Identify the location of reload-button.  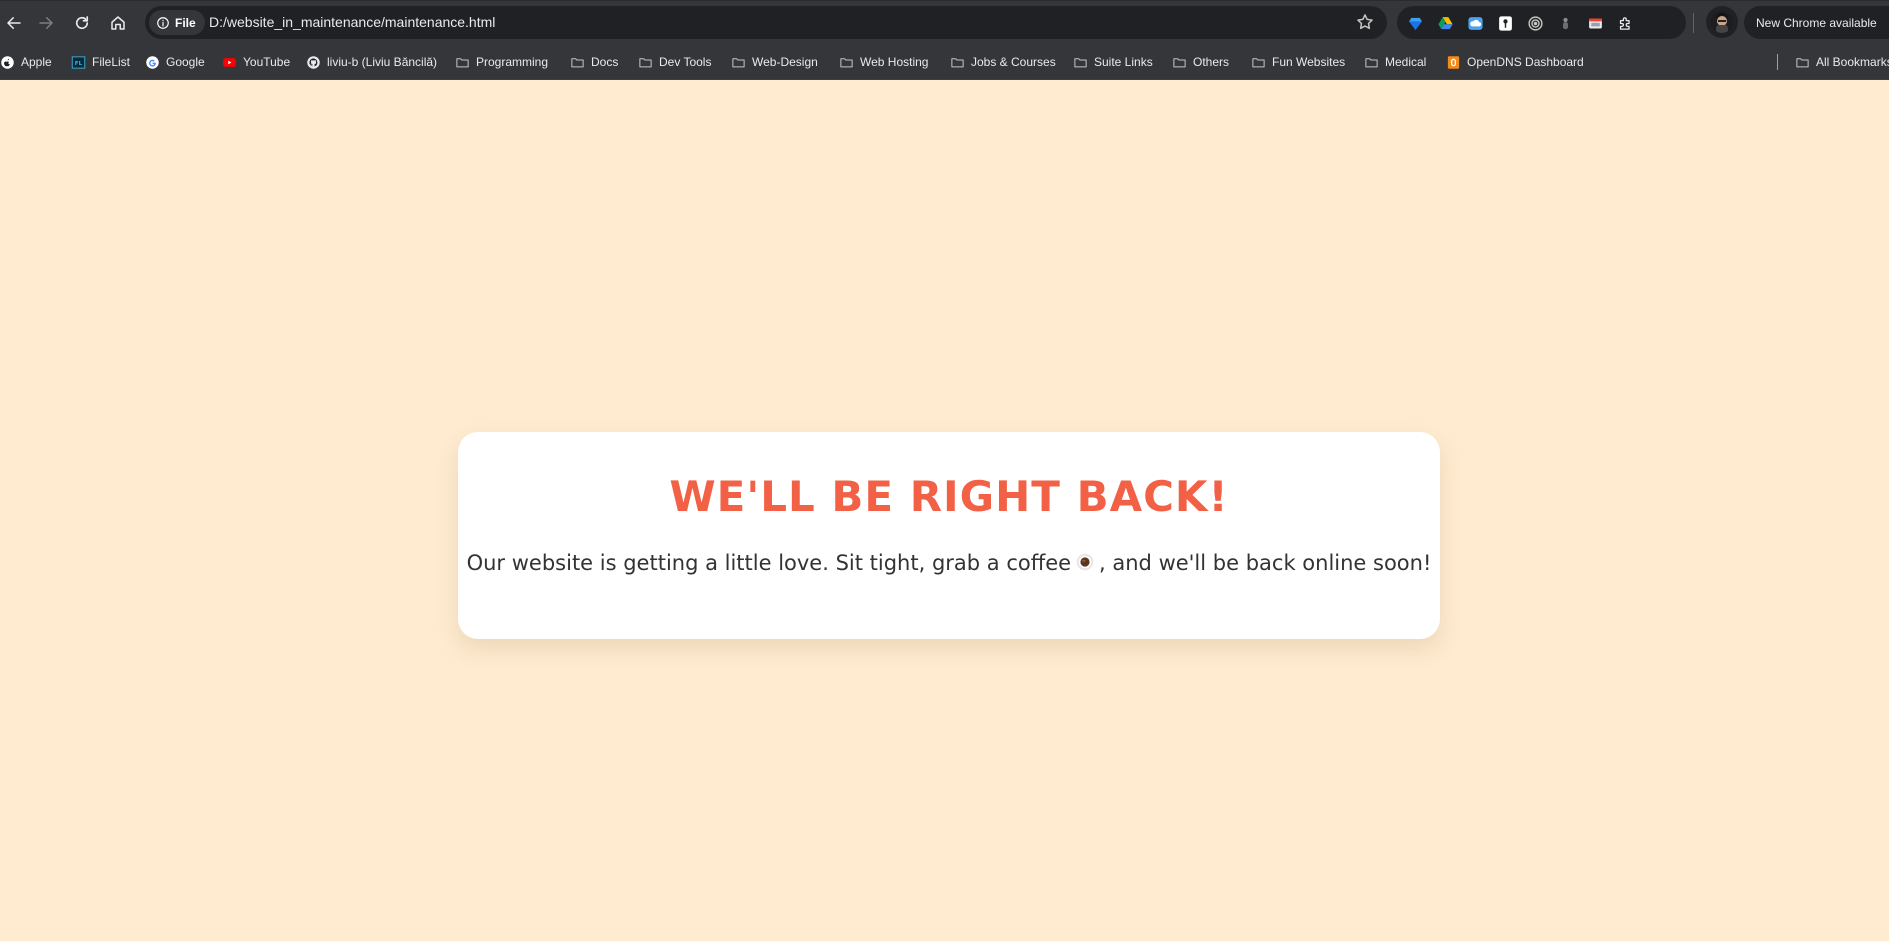
(82, 23).